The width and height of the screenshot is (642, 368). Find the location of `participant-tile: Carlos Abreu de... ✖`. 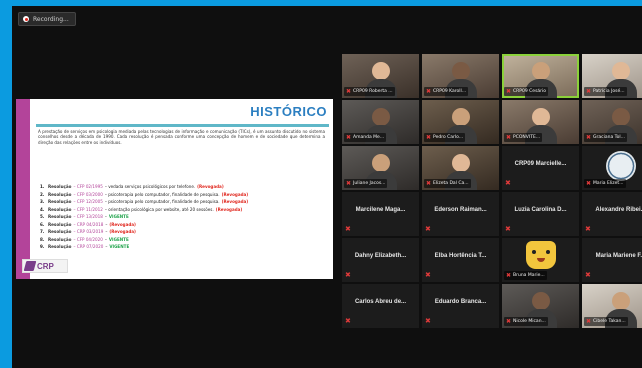

participant-tile: Carlos Abreu de... ✖ is located at coordinates (380, 306).